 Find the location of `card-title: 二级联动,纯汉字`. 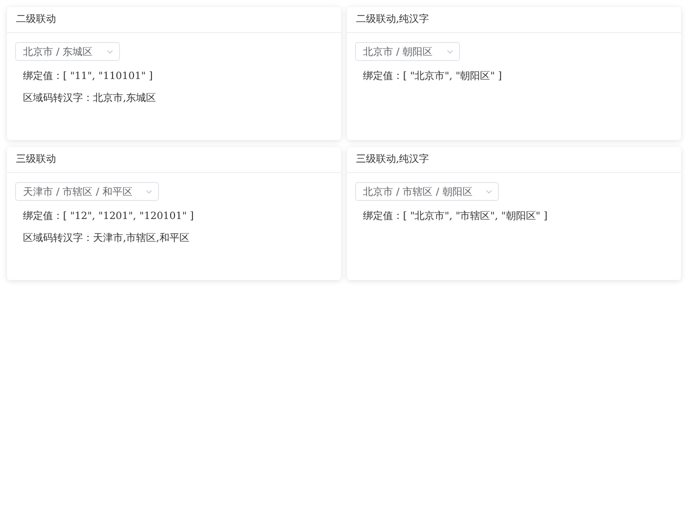

card-title: 二级联动,纯汉字 is located at coordinates (514, 20).